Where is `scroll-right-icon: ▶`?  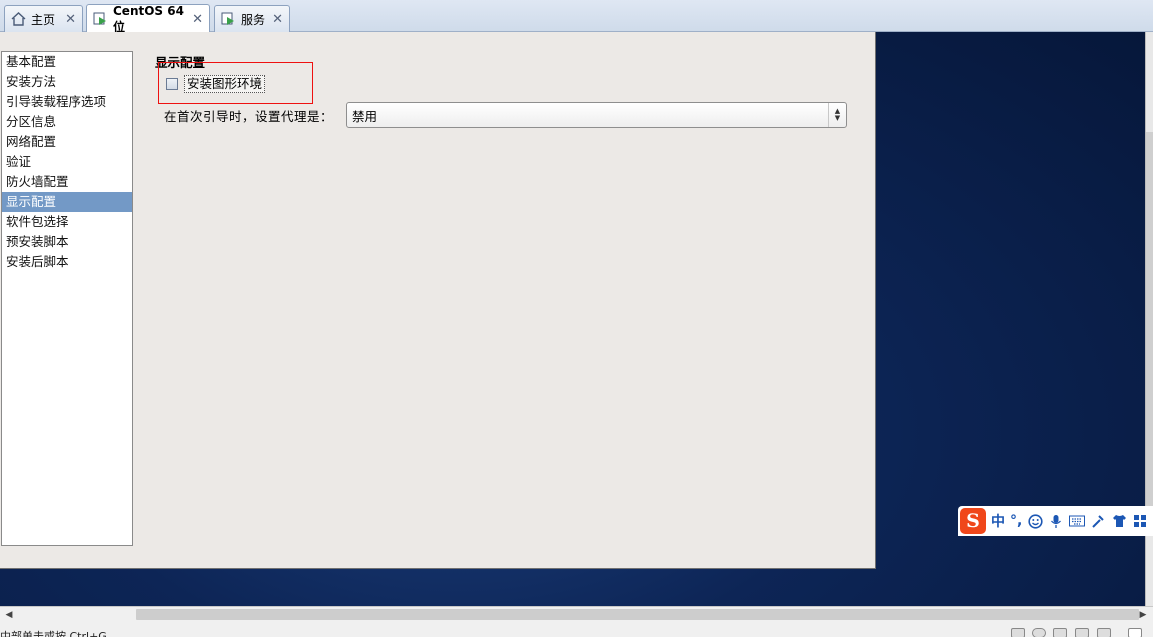 scroll-right-icon: ▶ is located at coordinates (1143, 615).